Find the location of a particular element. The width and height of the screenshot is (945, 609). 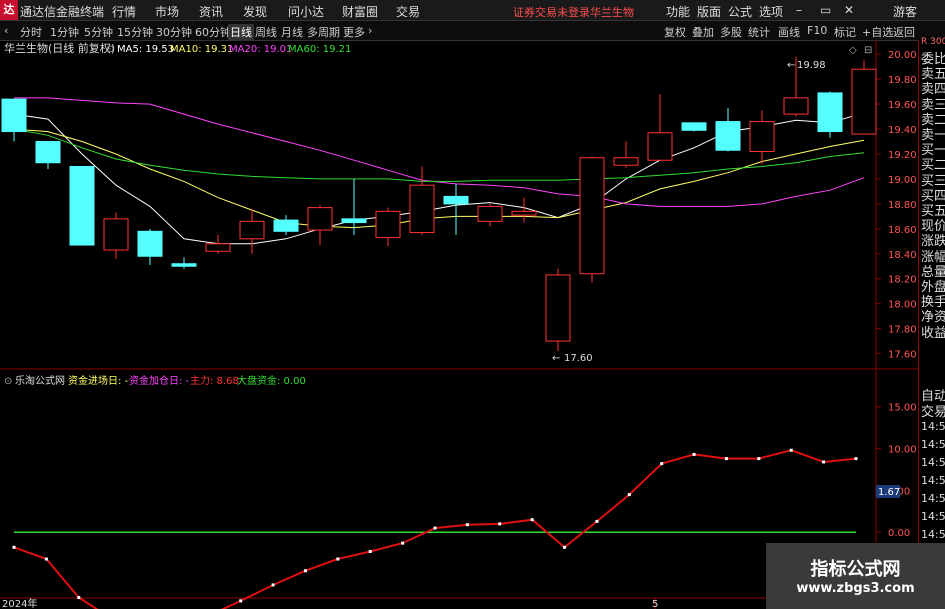

menu-item-caifuquan: 财富圈 is located at coordinates (360, 11).